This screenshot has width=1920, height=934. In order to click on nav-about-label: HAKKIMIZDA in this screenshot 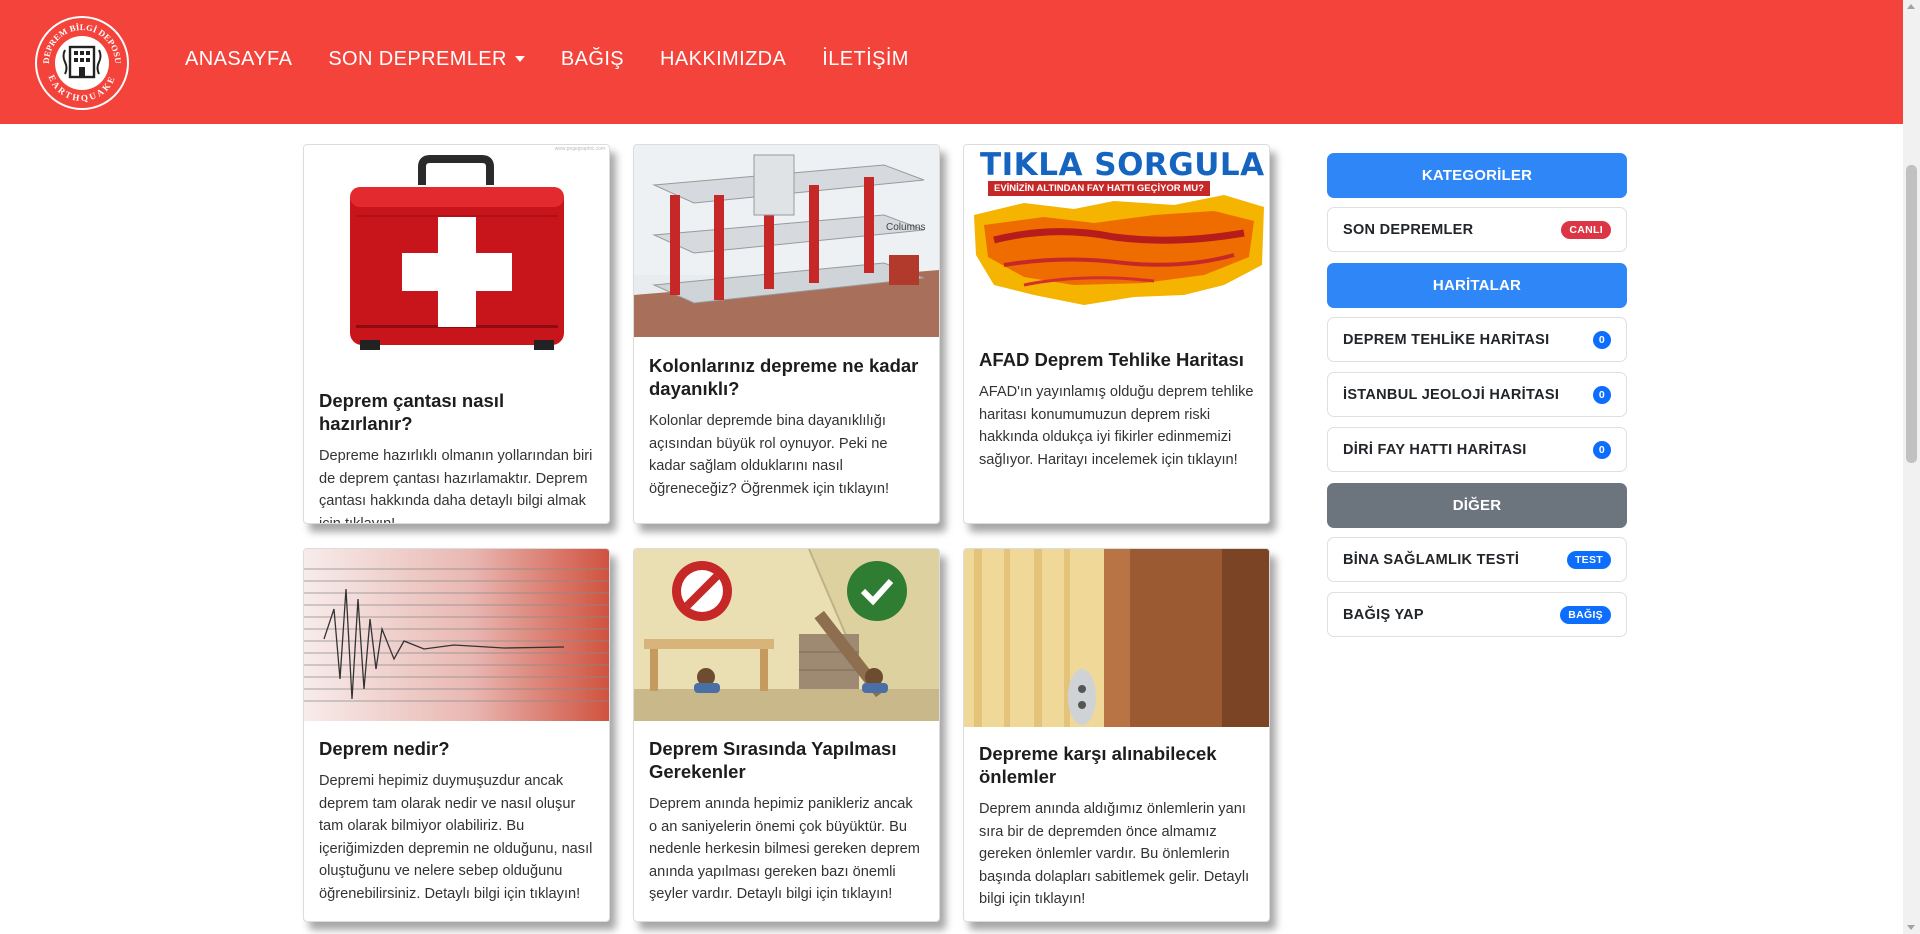, I will do `click(723, 58)`.